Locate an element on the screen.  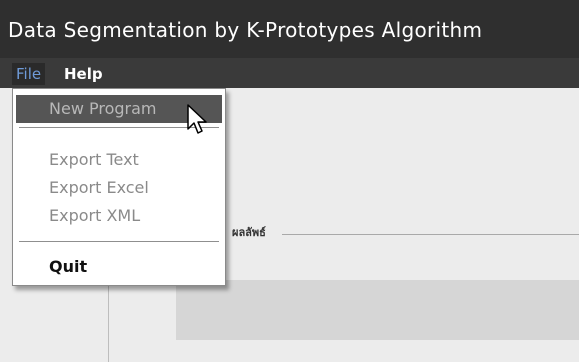
group-label: ผลลัพธ์ is located at coordinates (249, 232).